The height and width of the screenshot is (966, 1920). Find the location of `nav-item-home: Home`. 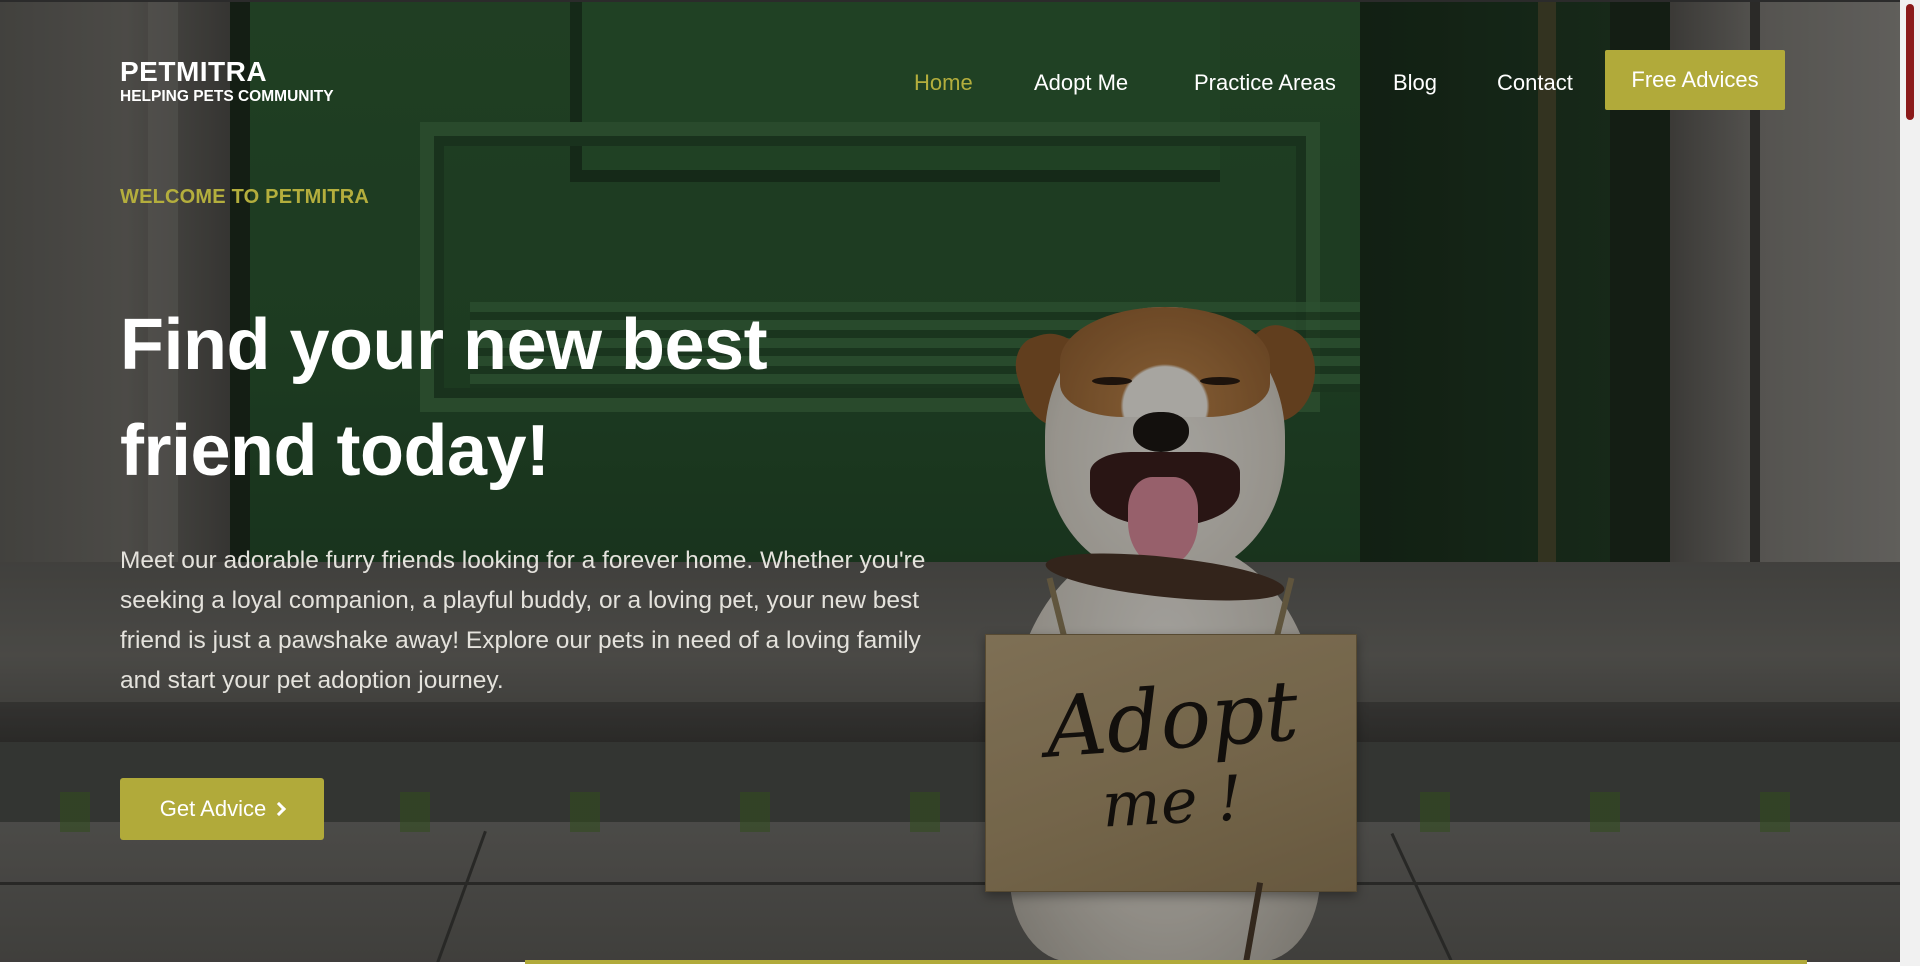

nav-item-home: Home is located at coordinates (943, 83).